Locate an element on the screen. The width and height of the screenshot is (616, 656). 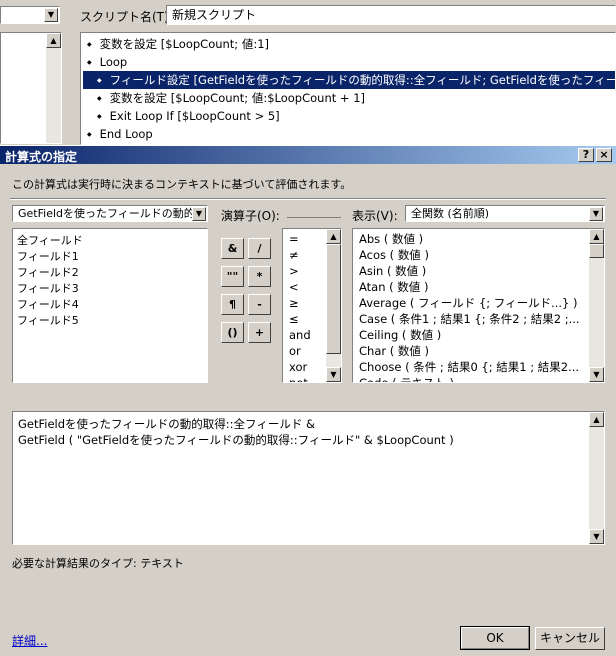
cancel-button: キャンセル is located at coordinates (570, 638).